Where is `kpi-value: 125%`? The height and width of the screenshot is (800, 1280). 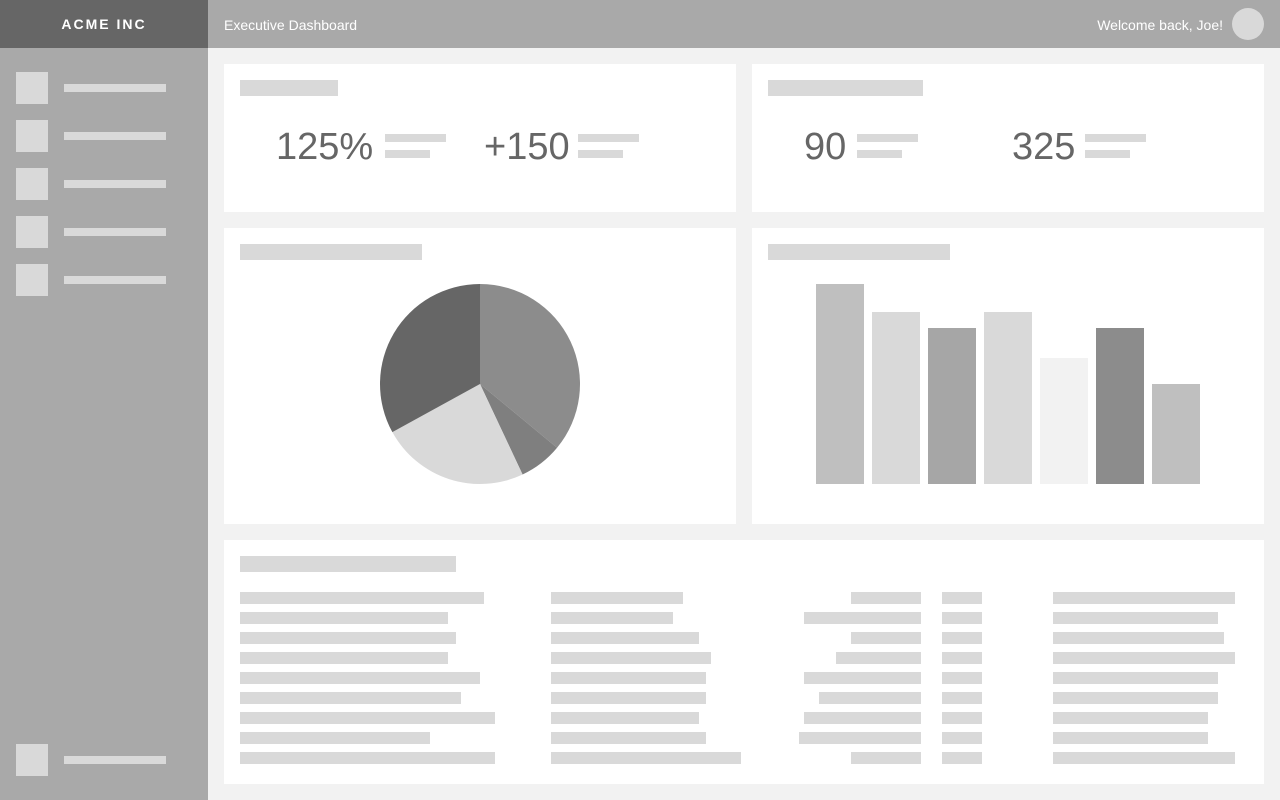 kpi-value: 125% is located at coordinates (325, 147).